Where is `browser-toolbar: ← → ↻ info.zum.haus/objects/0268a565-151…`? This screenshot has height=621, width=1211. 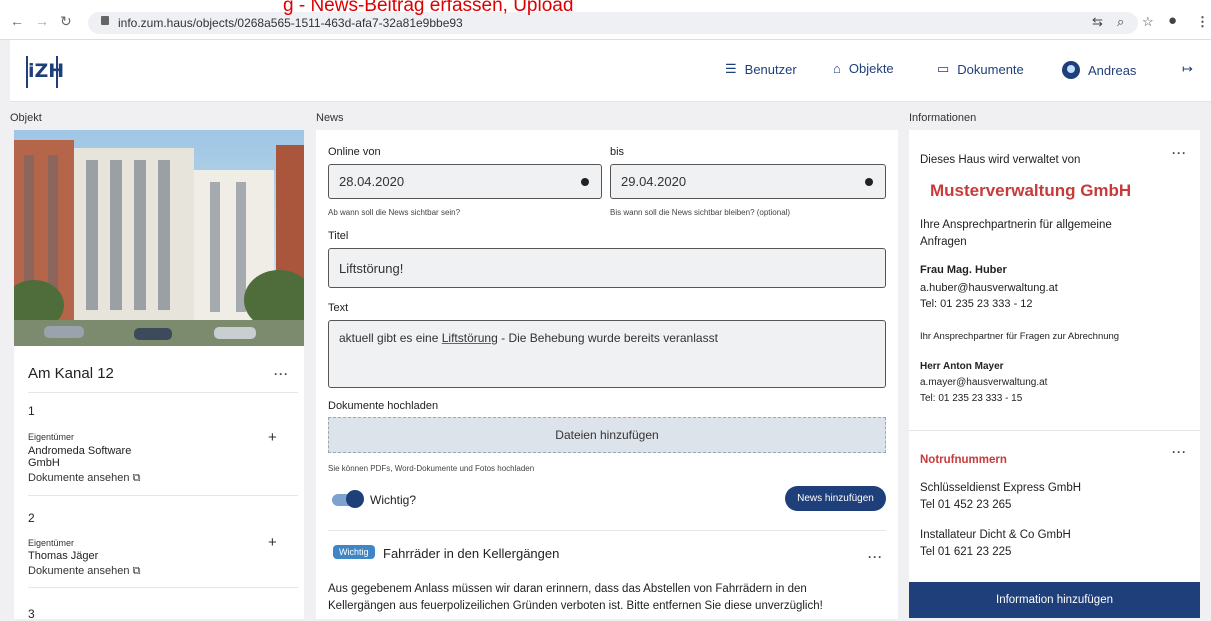 browser-toolbar: ← → ↻ info.zum.haus/objects/0268a565-151… is located at coordinates (605, 20).